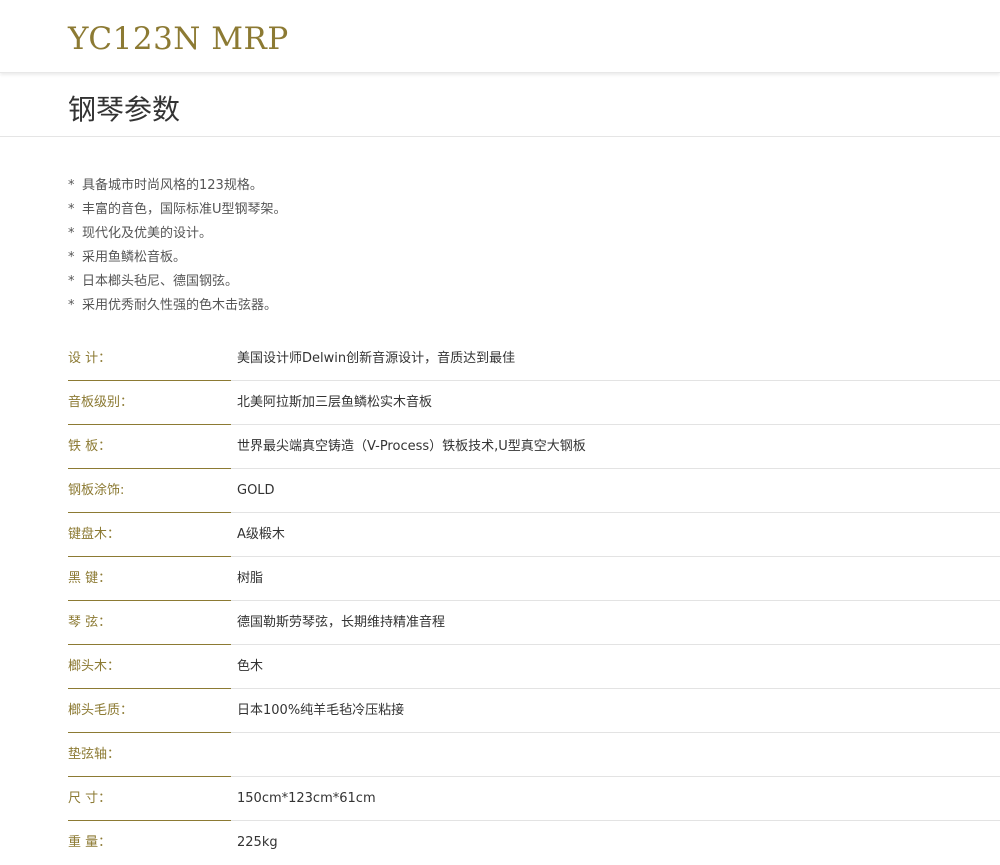  I want to click on feature-text: 丰富的音色，国际标准U型钢琴架。, so click(184, 209).